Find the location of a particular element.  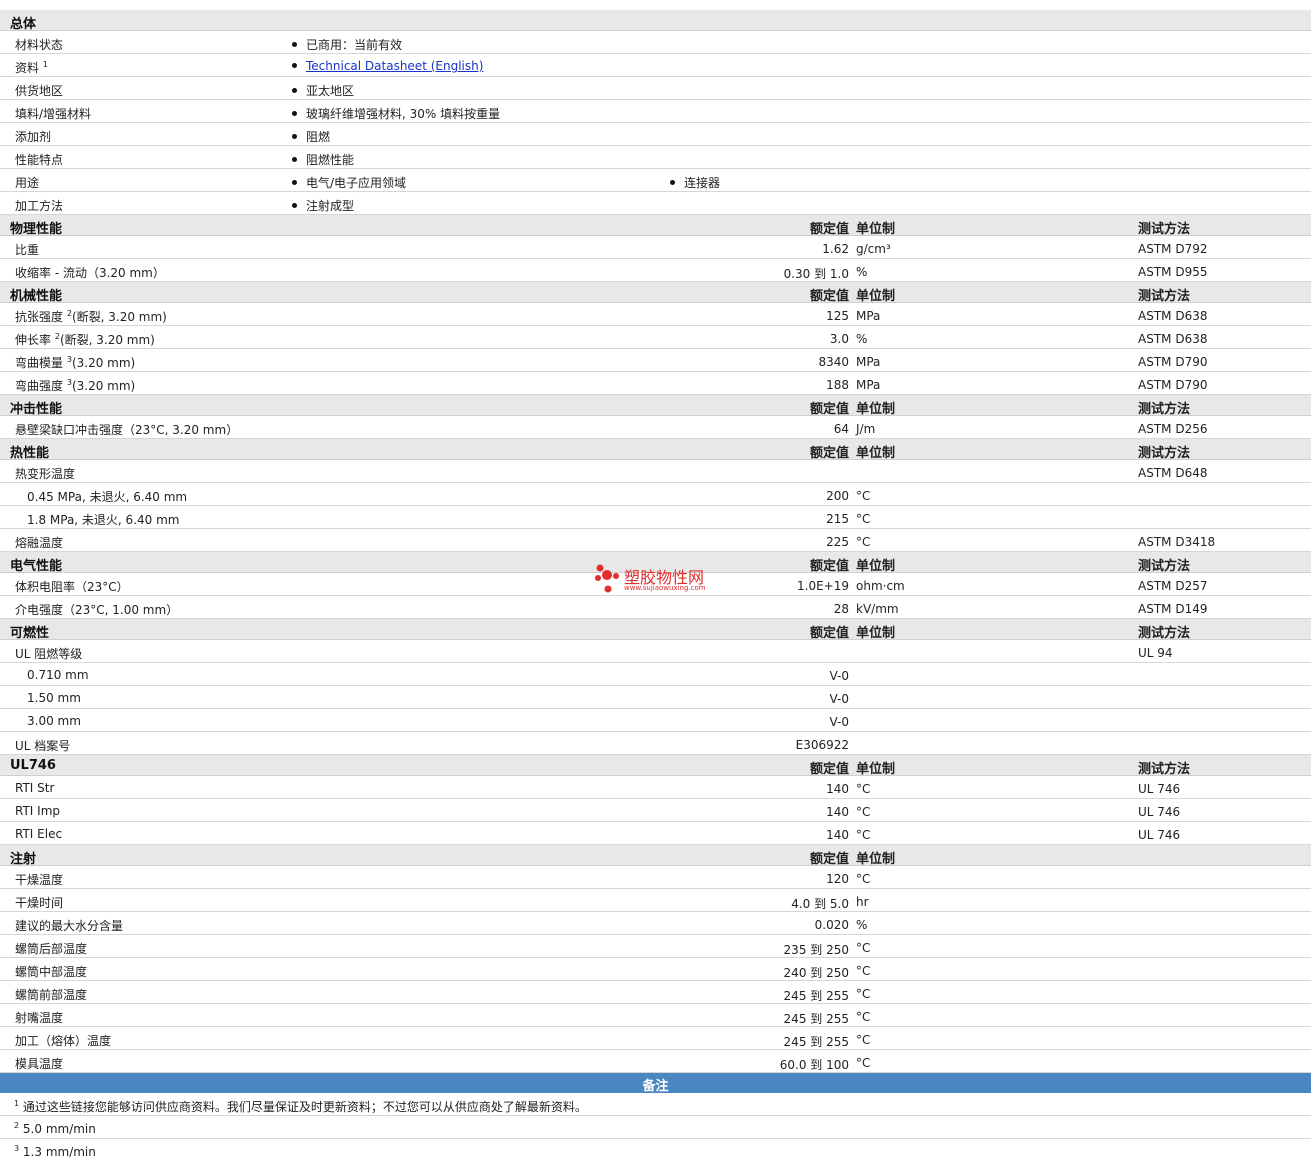

property-label: 射嘴温度 is located at coordinates (39, 1017).